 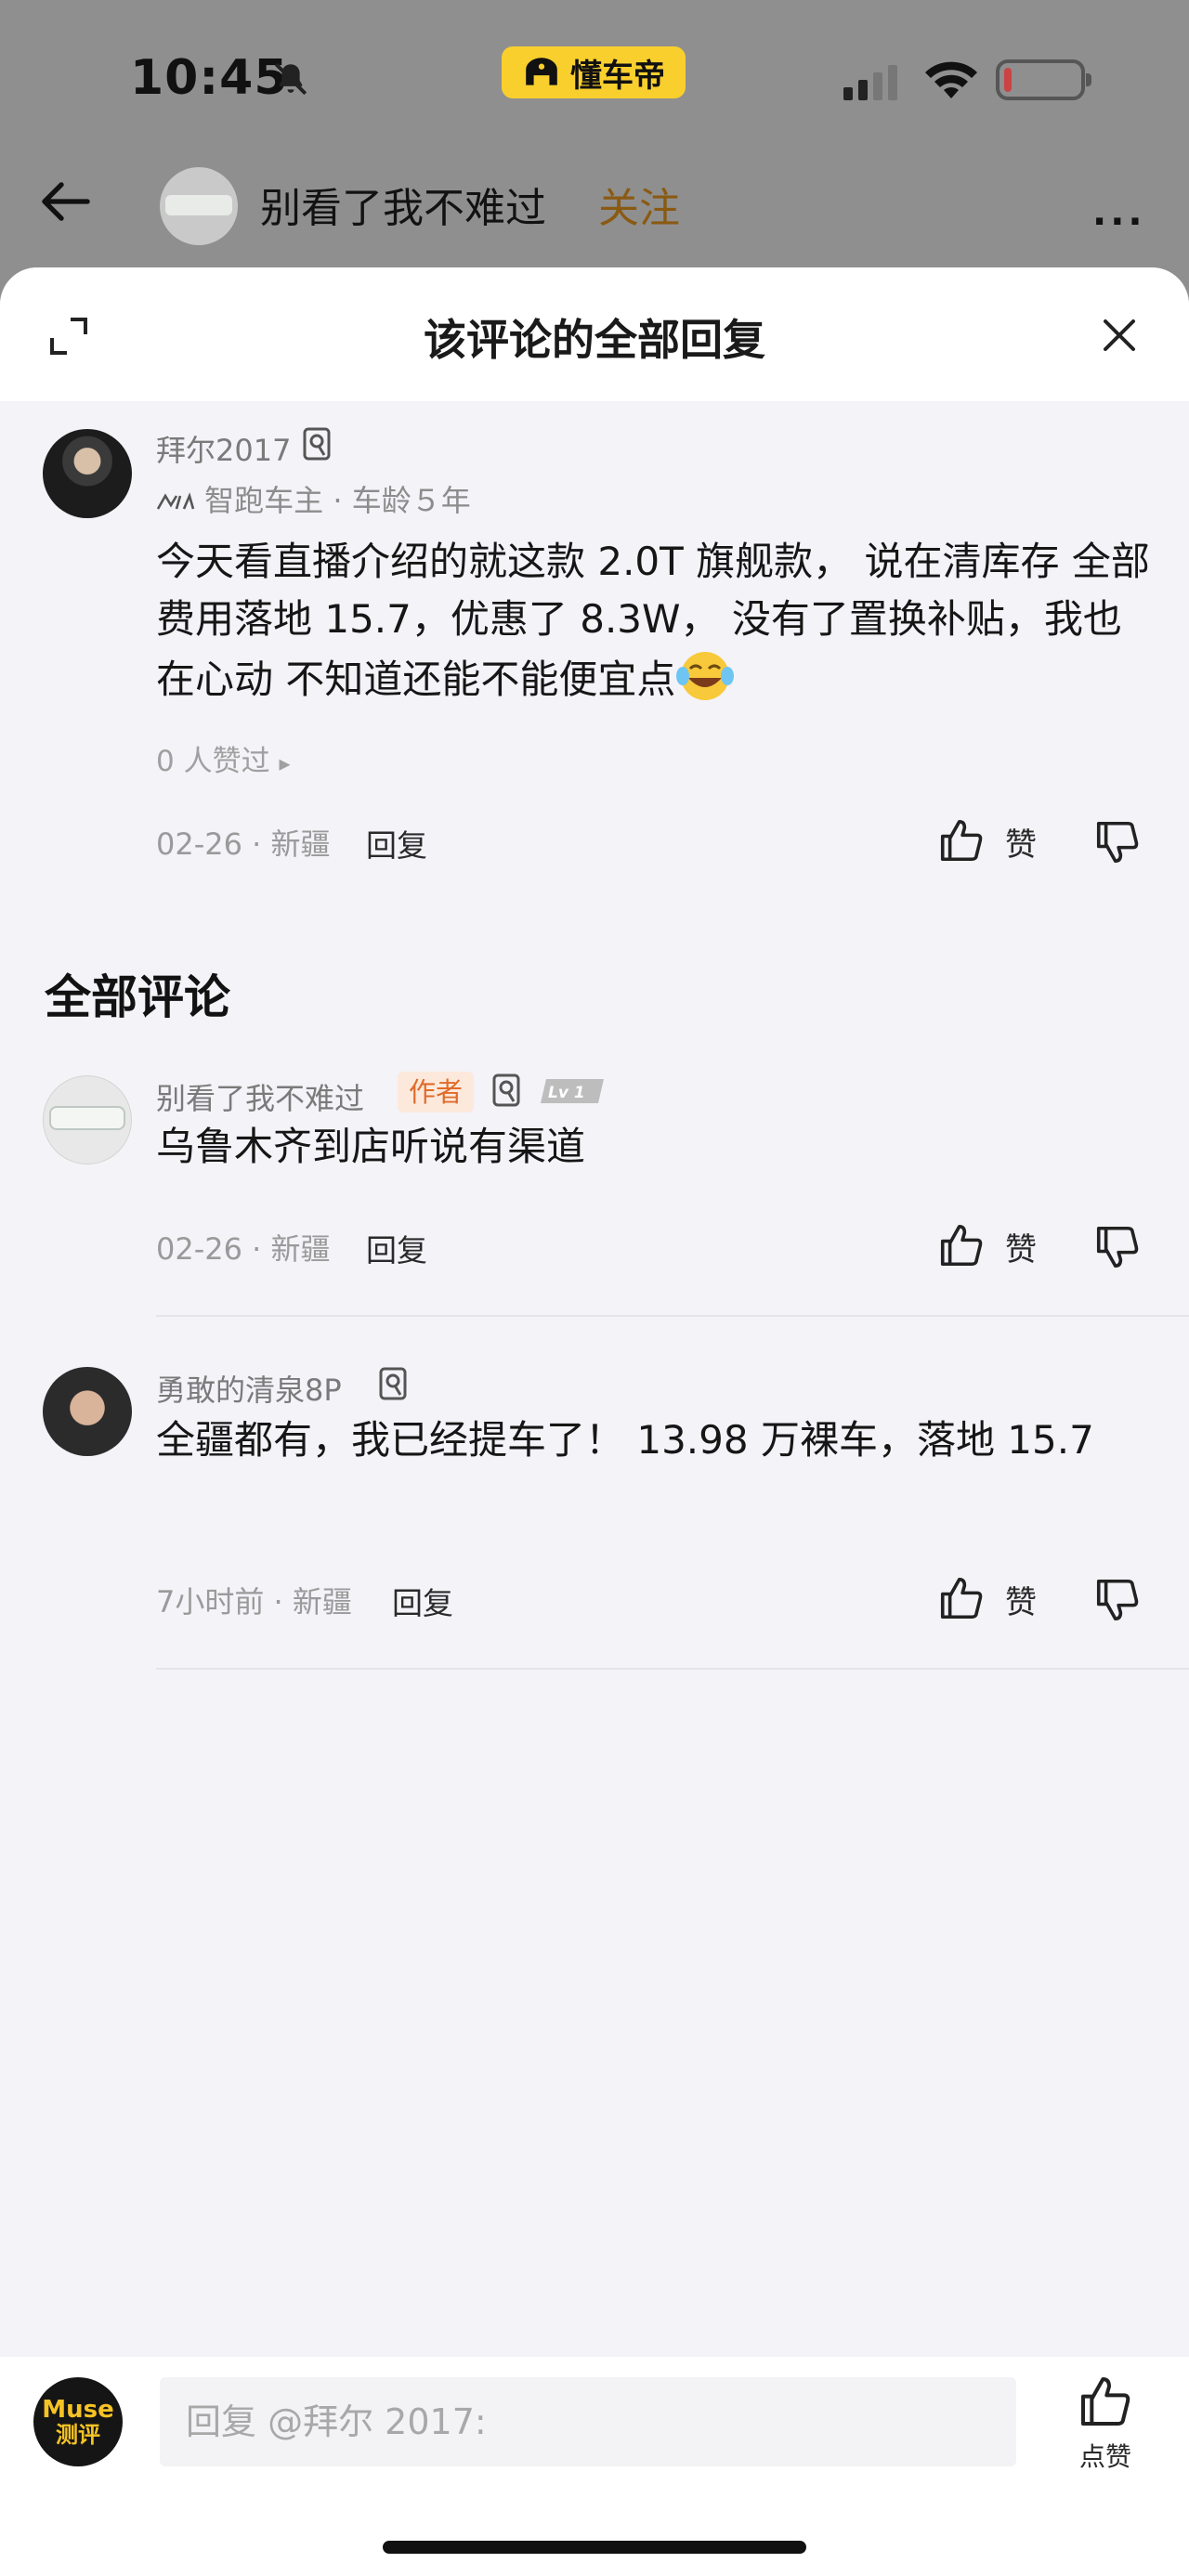 I want to click on wifi-icon, so click(x=951, y=79).